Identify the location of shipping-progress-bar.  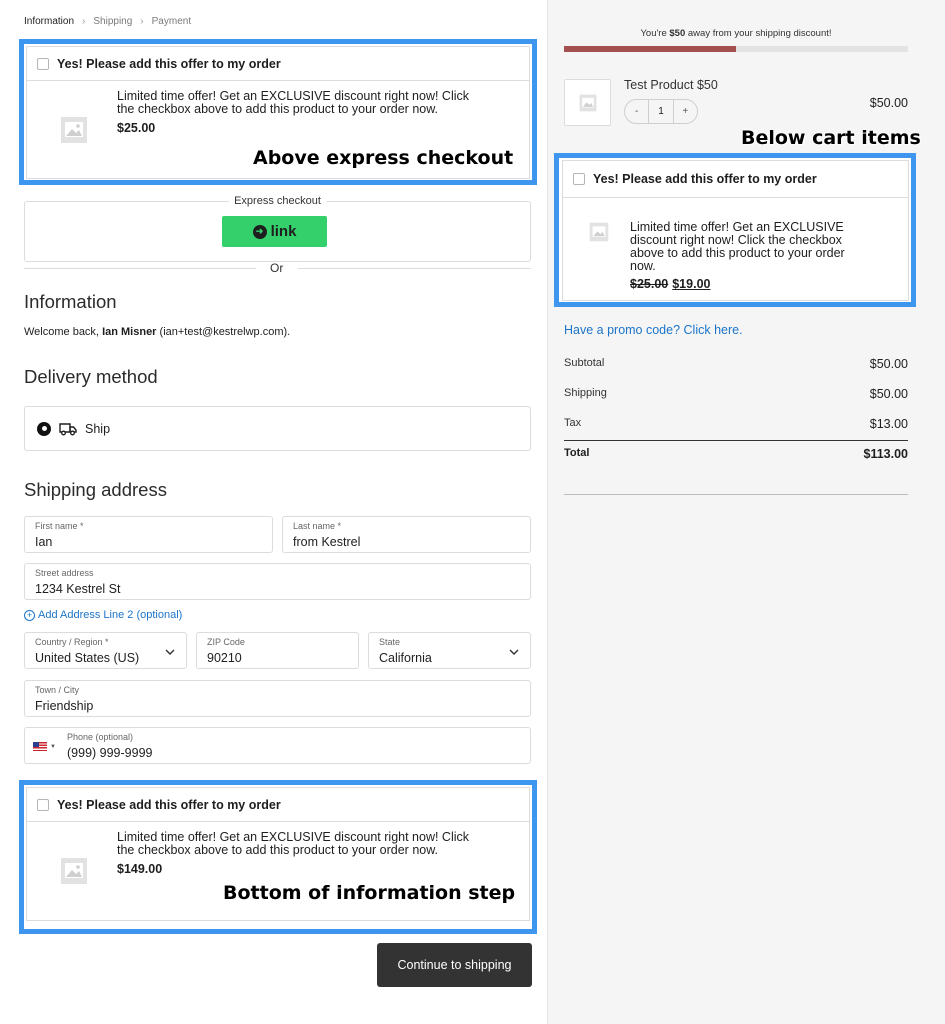
(736, 49).